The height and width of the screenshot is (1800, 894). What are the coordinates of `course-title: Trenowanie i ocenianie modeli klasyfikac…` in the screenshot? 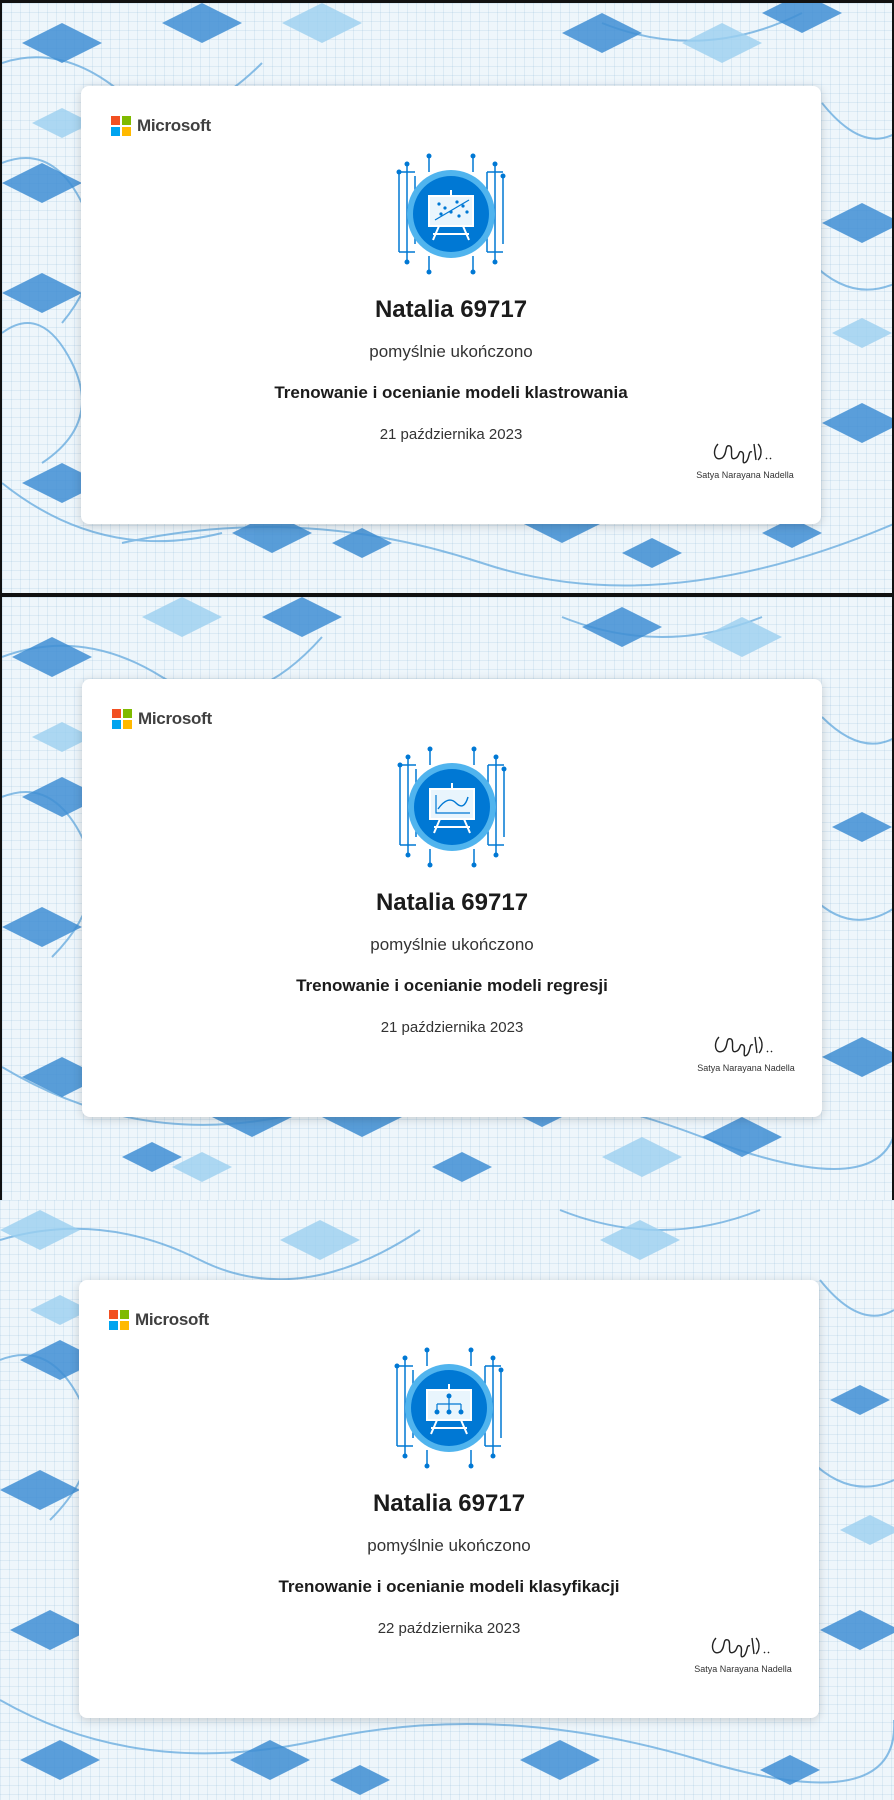 It's located at (449, 1586).